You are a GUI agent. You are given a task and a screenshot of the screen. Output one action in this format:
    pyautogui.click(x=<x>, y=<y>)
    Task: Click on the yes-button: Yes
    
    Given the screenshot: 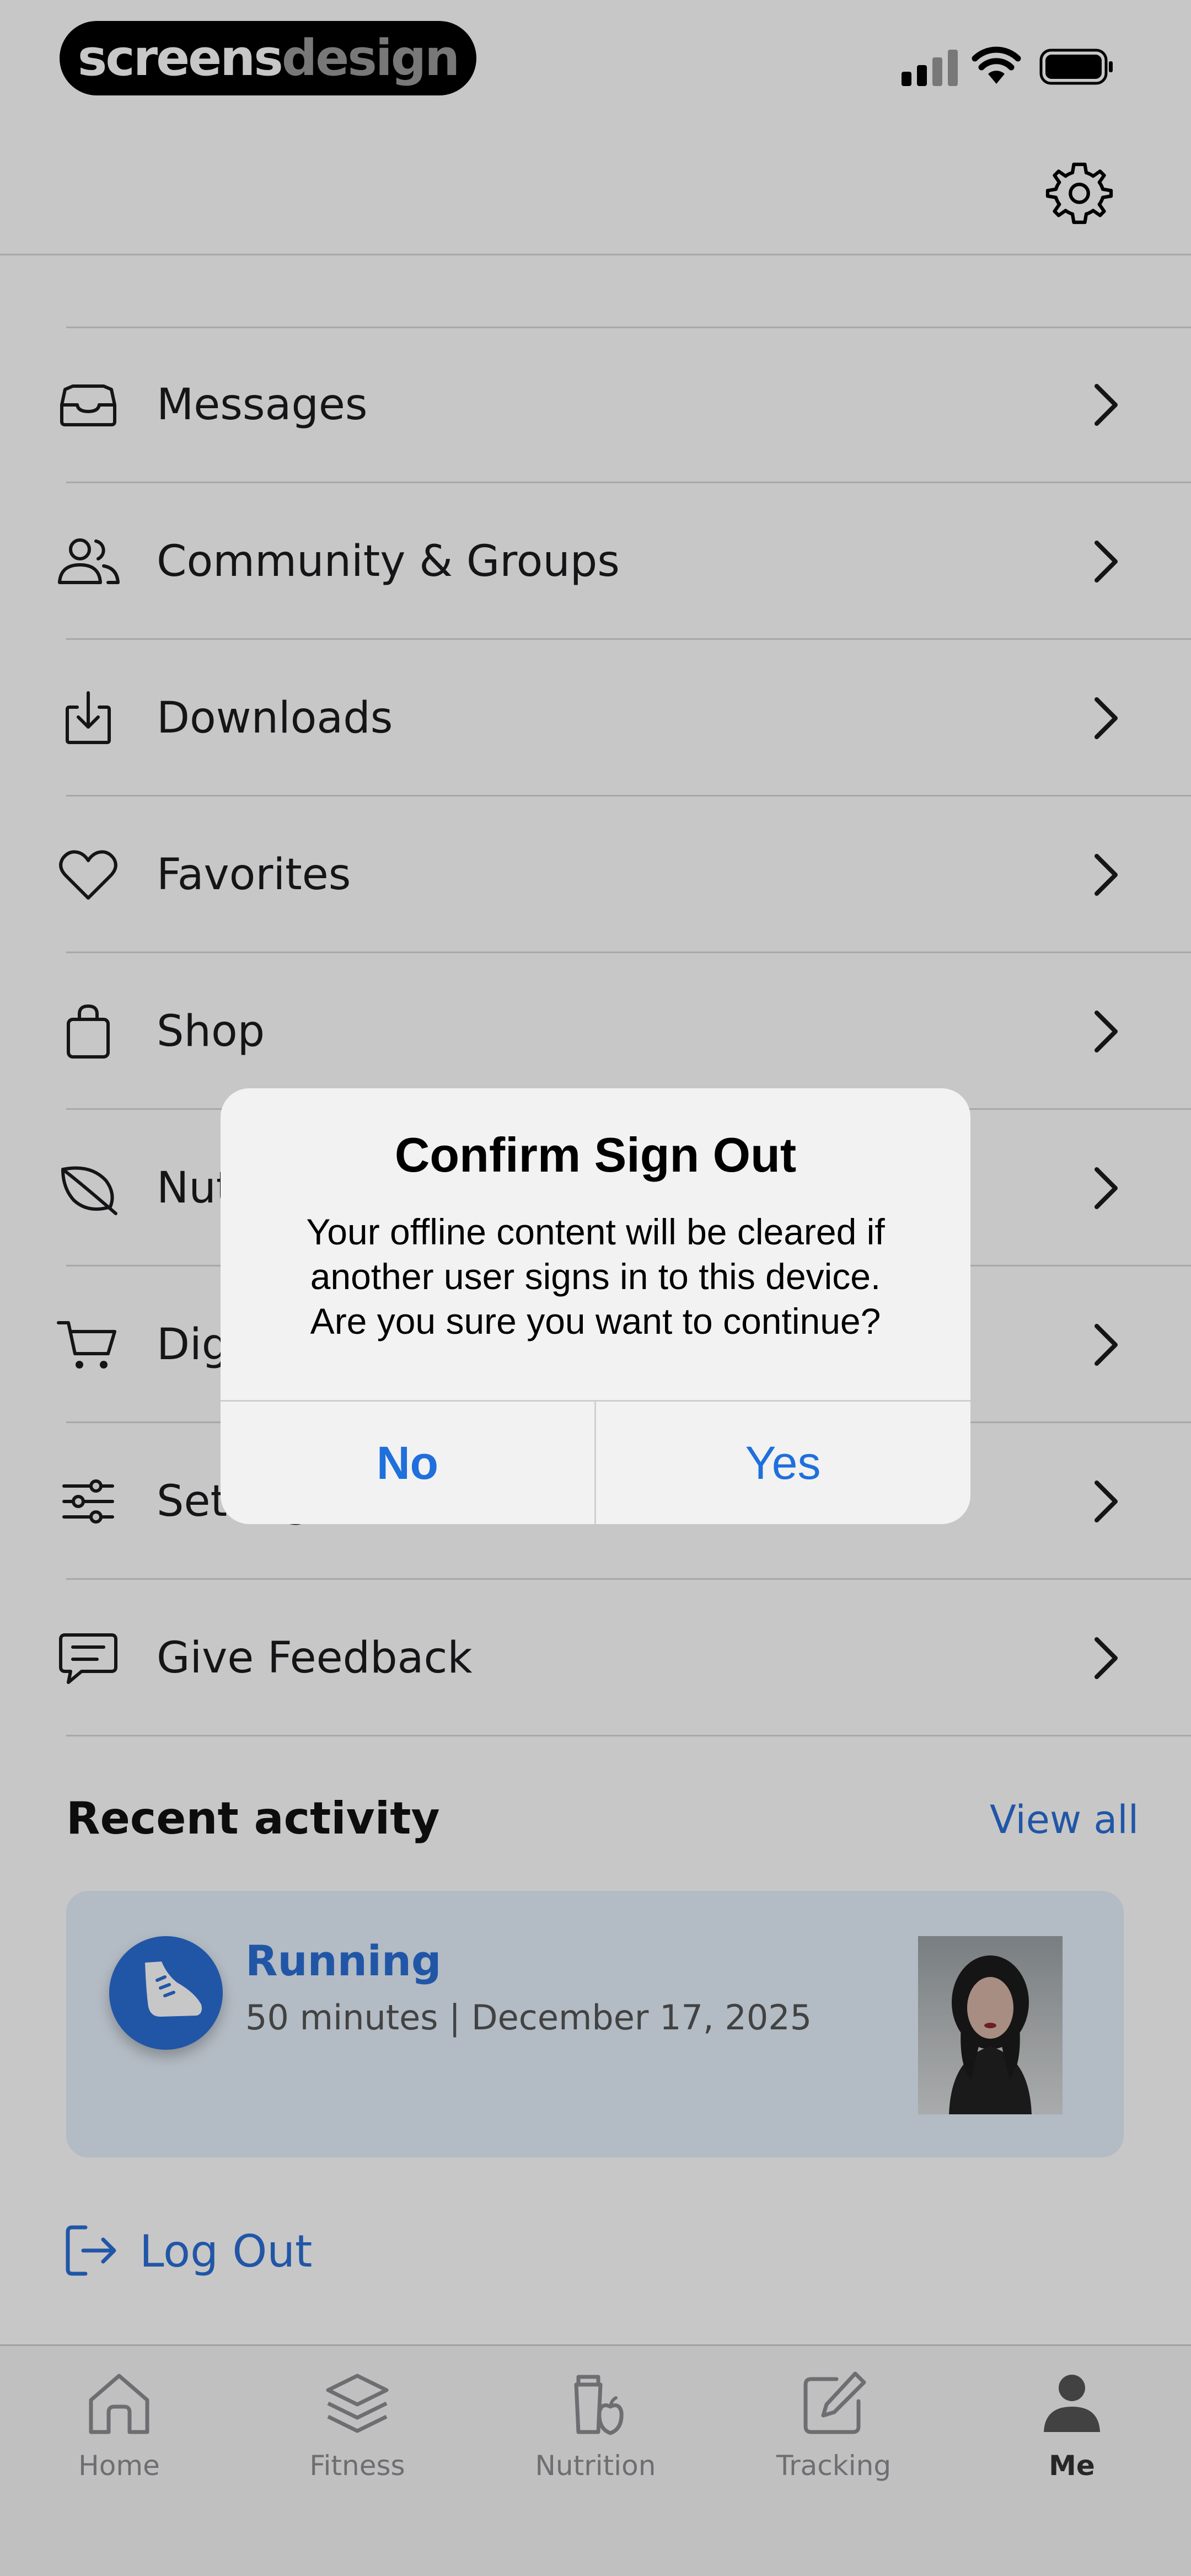 What is the action you would take?
    pyautogui.click(x=783, y=1463)
    